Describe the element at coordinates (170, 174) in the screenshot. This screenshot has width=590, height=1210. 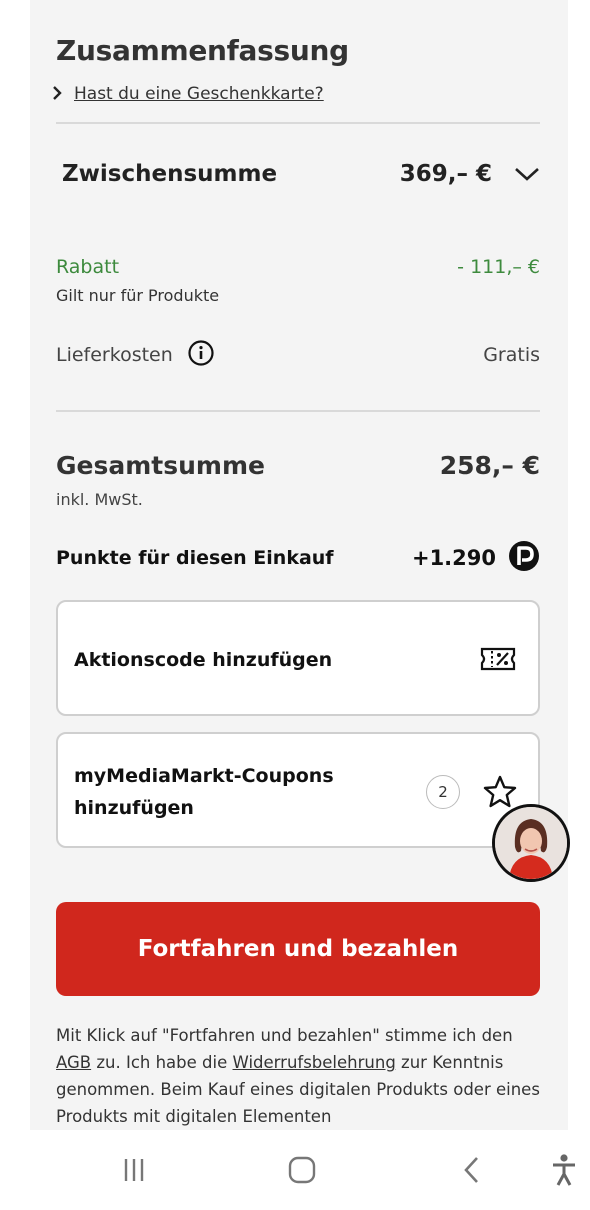
I see `subtotal-label: Zwischensumme` at that location.